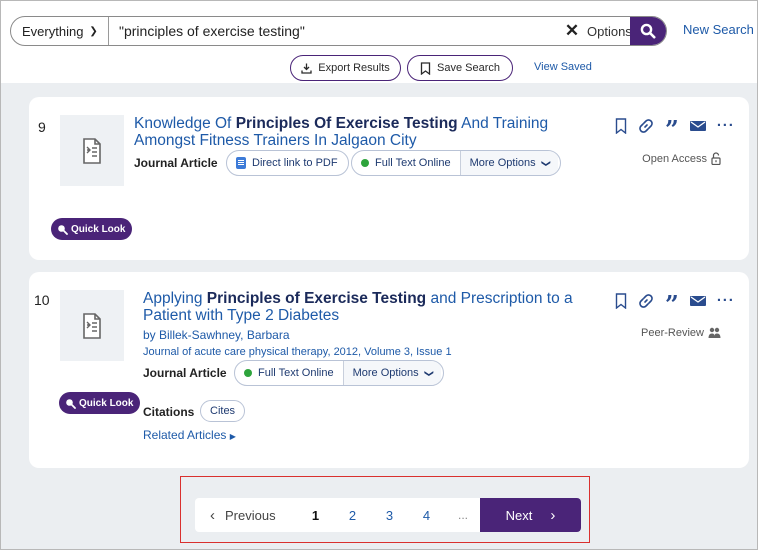  I want to click on scope-label: Everything, so click(53, 31).